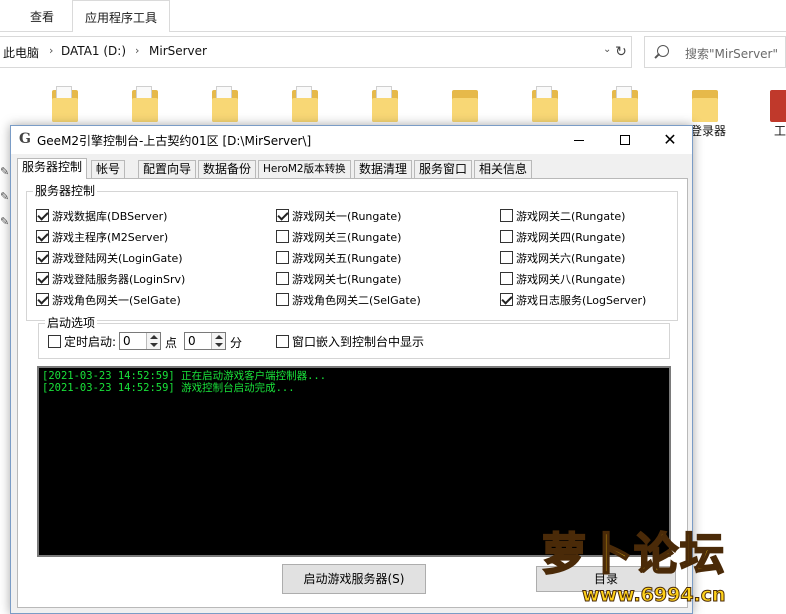 The width and height of the screenshot is (786, 614). What do you see at coordinates (174, 141) in the screenshot?
I see `window-title: GeeM2引擎控制台-上古契约01区 [D:\MirServer\]` at bounding box center [174, 141].